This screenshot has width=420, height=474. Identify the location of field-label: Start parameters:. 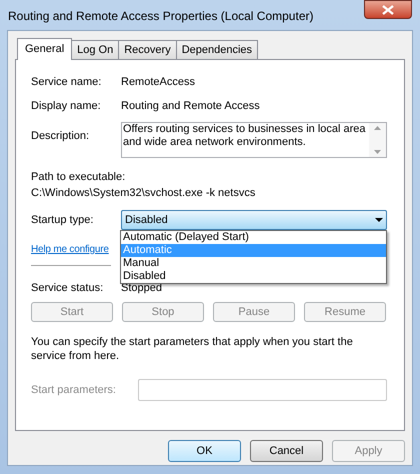
(74, 390).